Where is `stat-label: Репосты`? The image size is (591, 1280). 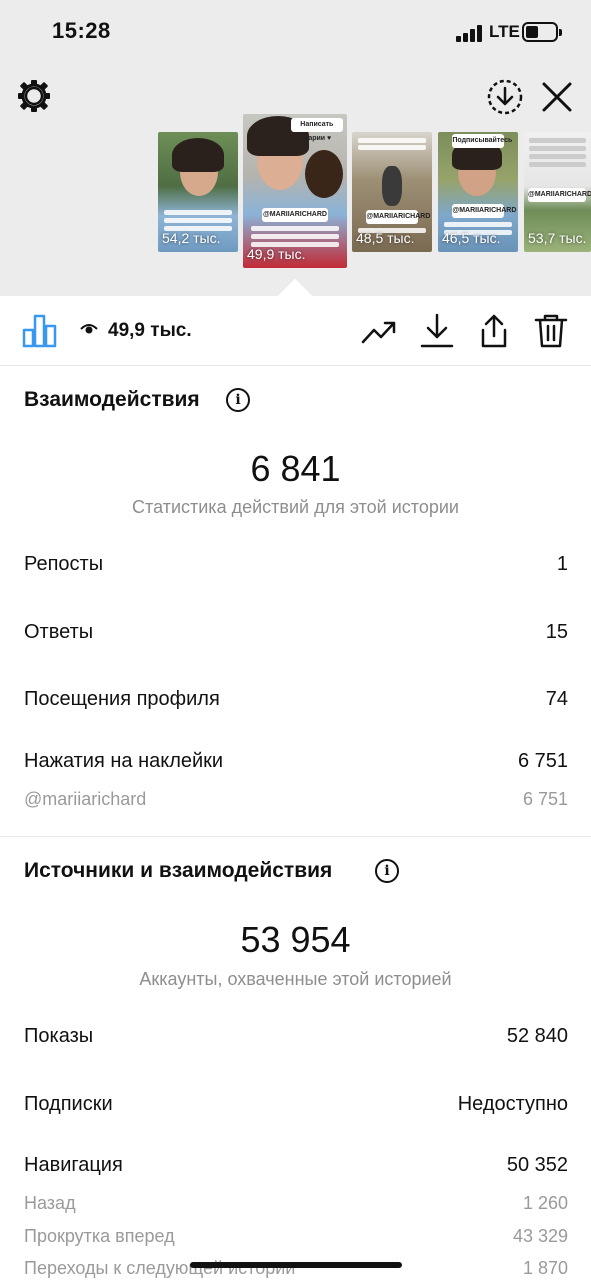 stat-label: Репосты is located at coordinates (64, 564).